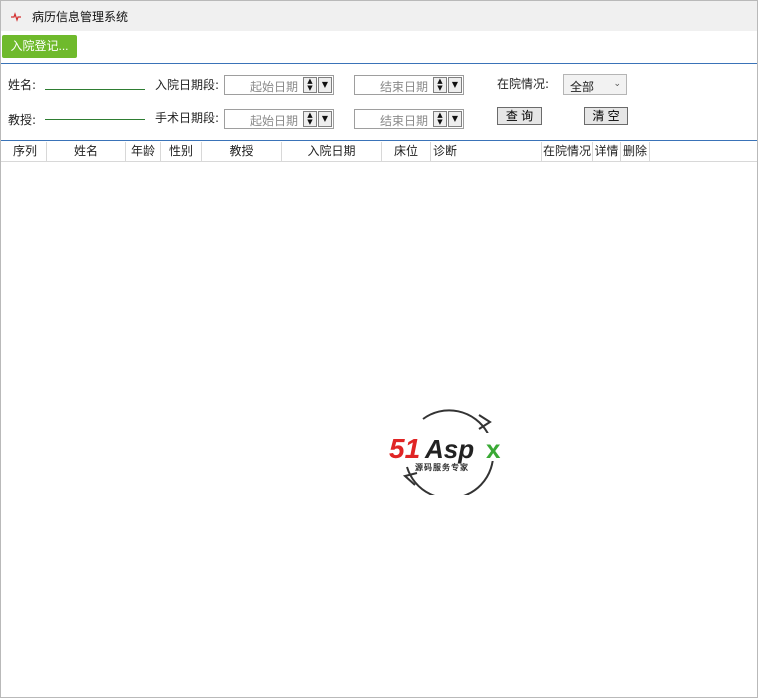  I want to click on name-input, so click(95, 82).